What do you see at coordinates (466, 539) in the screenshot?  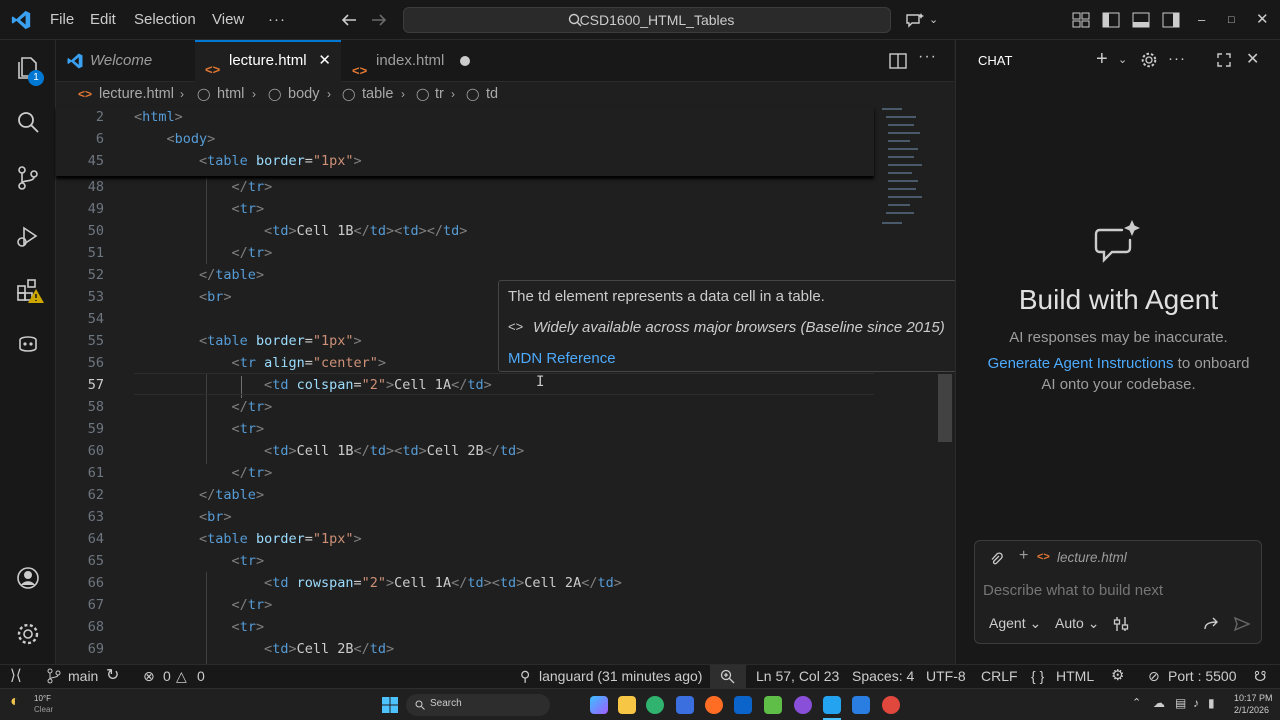 I see `code-line: 64 <table border="1px">` at bounding box center [466, 539].